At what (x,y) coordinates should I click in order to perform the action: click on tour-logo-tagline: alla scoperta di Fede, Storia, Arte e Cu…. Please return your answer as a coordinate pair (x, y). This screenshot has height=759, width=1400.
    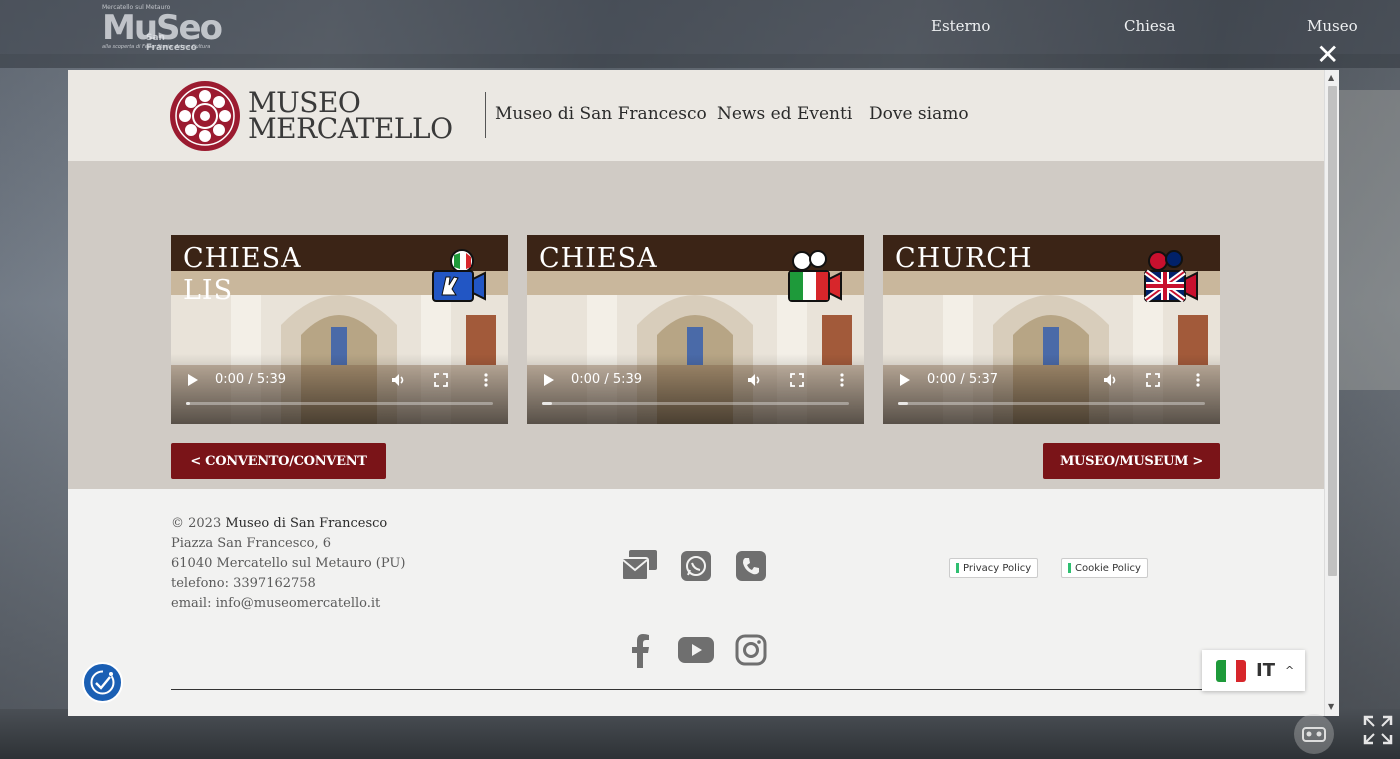
    Looking at the image, I should click on (156, 47).